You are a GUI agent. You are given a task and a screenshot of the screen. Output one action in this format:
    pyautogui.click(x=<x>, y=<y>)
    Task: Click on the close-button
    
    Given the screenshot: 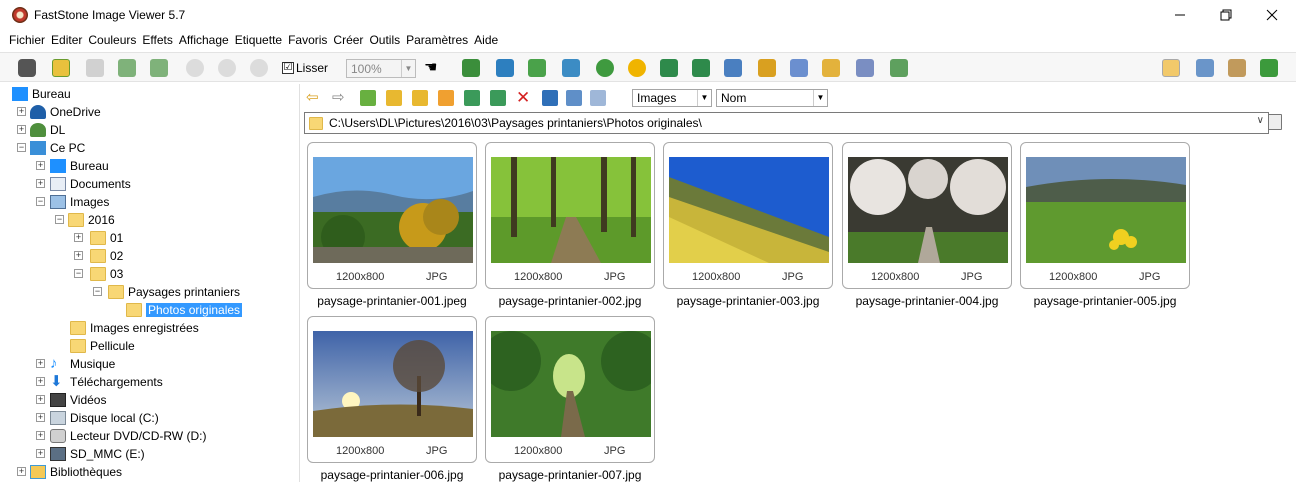 What is the action you would take?
    pyautogui.click(x=1272, y=15)
    